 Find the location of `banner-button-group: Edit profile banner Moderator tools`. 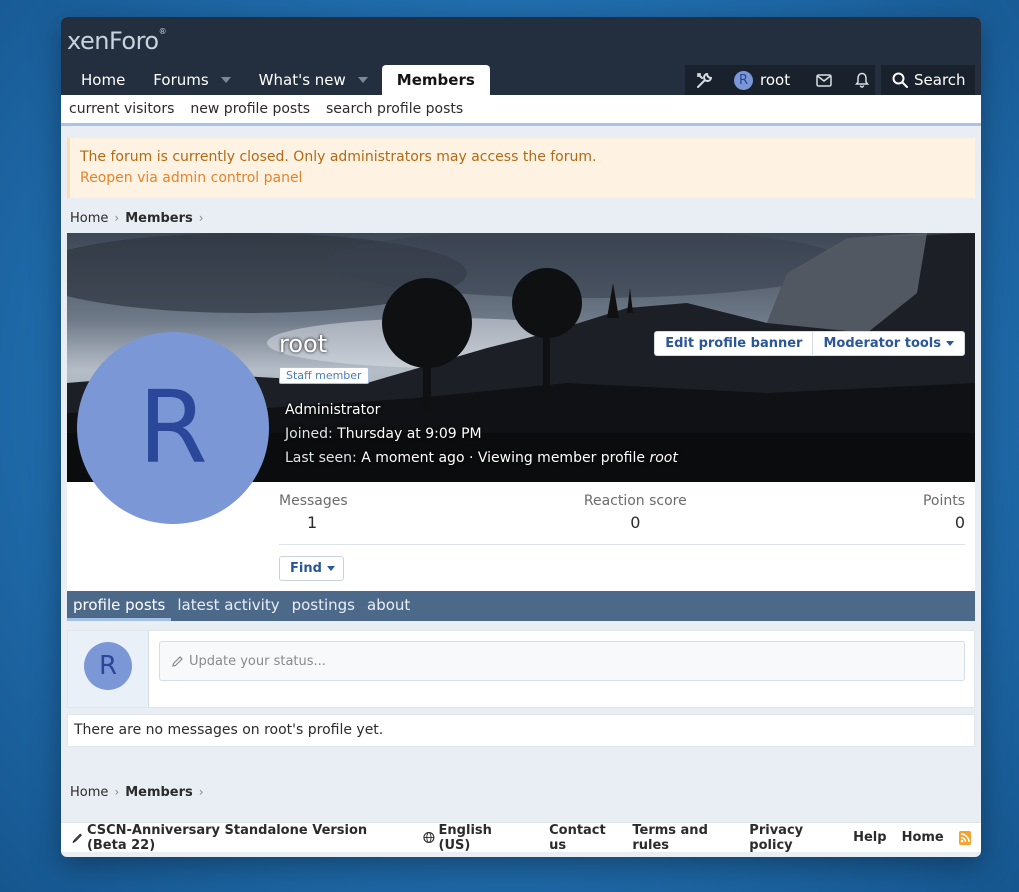

banner-button-group: Edit profile banner Moderator tools is located at coordinates (809, 343).